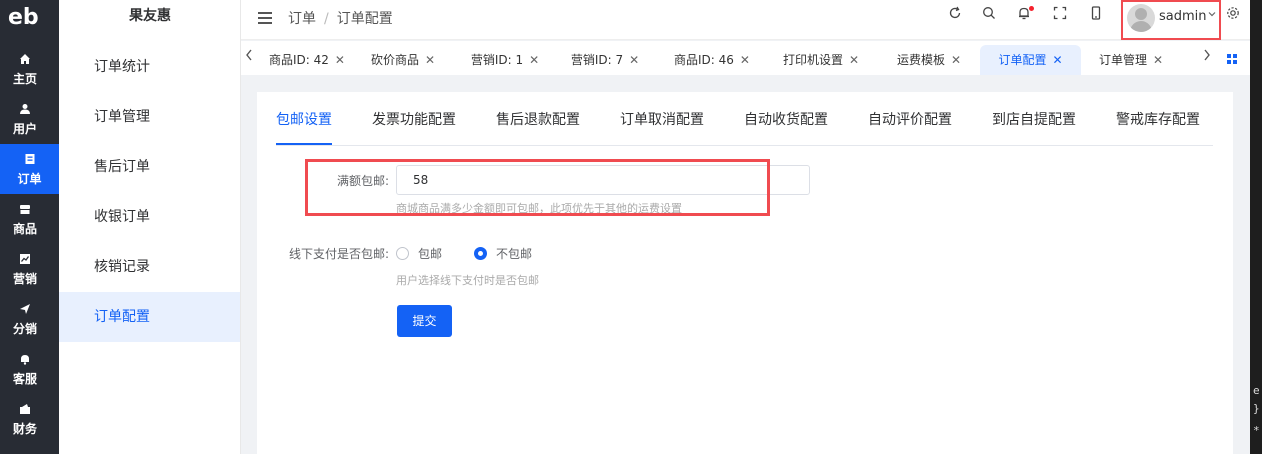  I want to click on tab-stock-alert: 警戒库存配置, so click(1158, 119).